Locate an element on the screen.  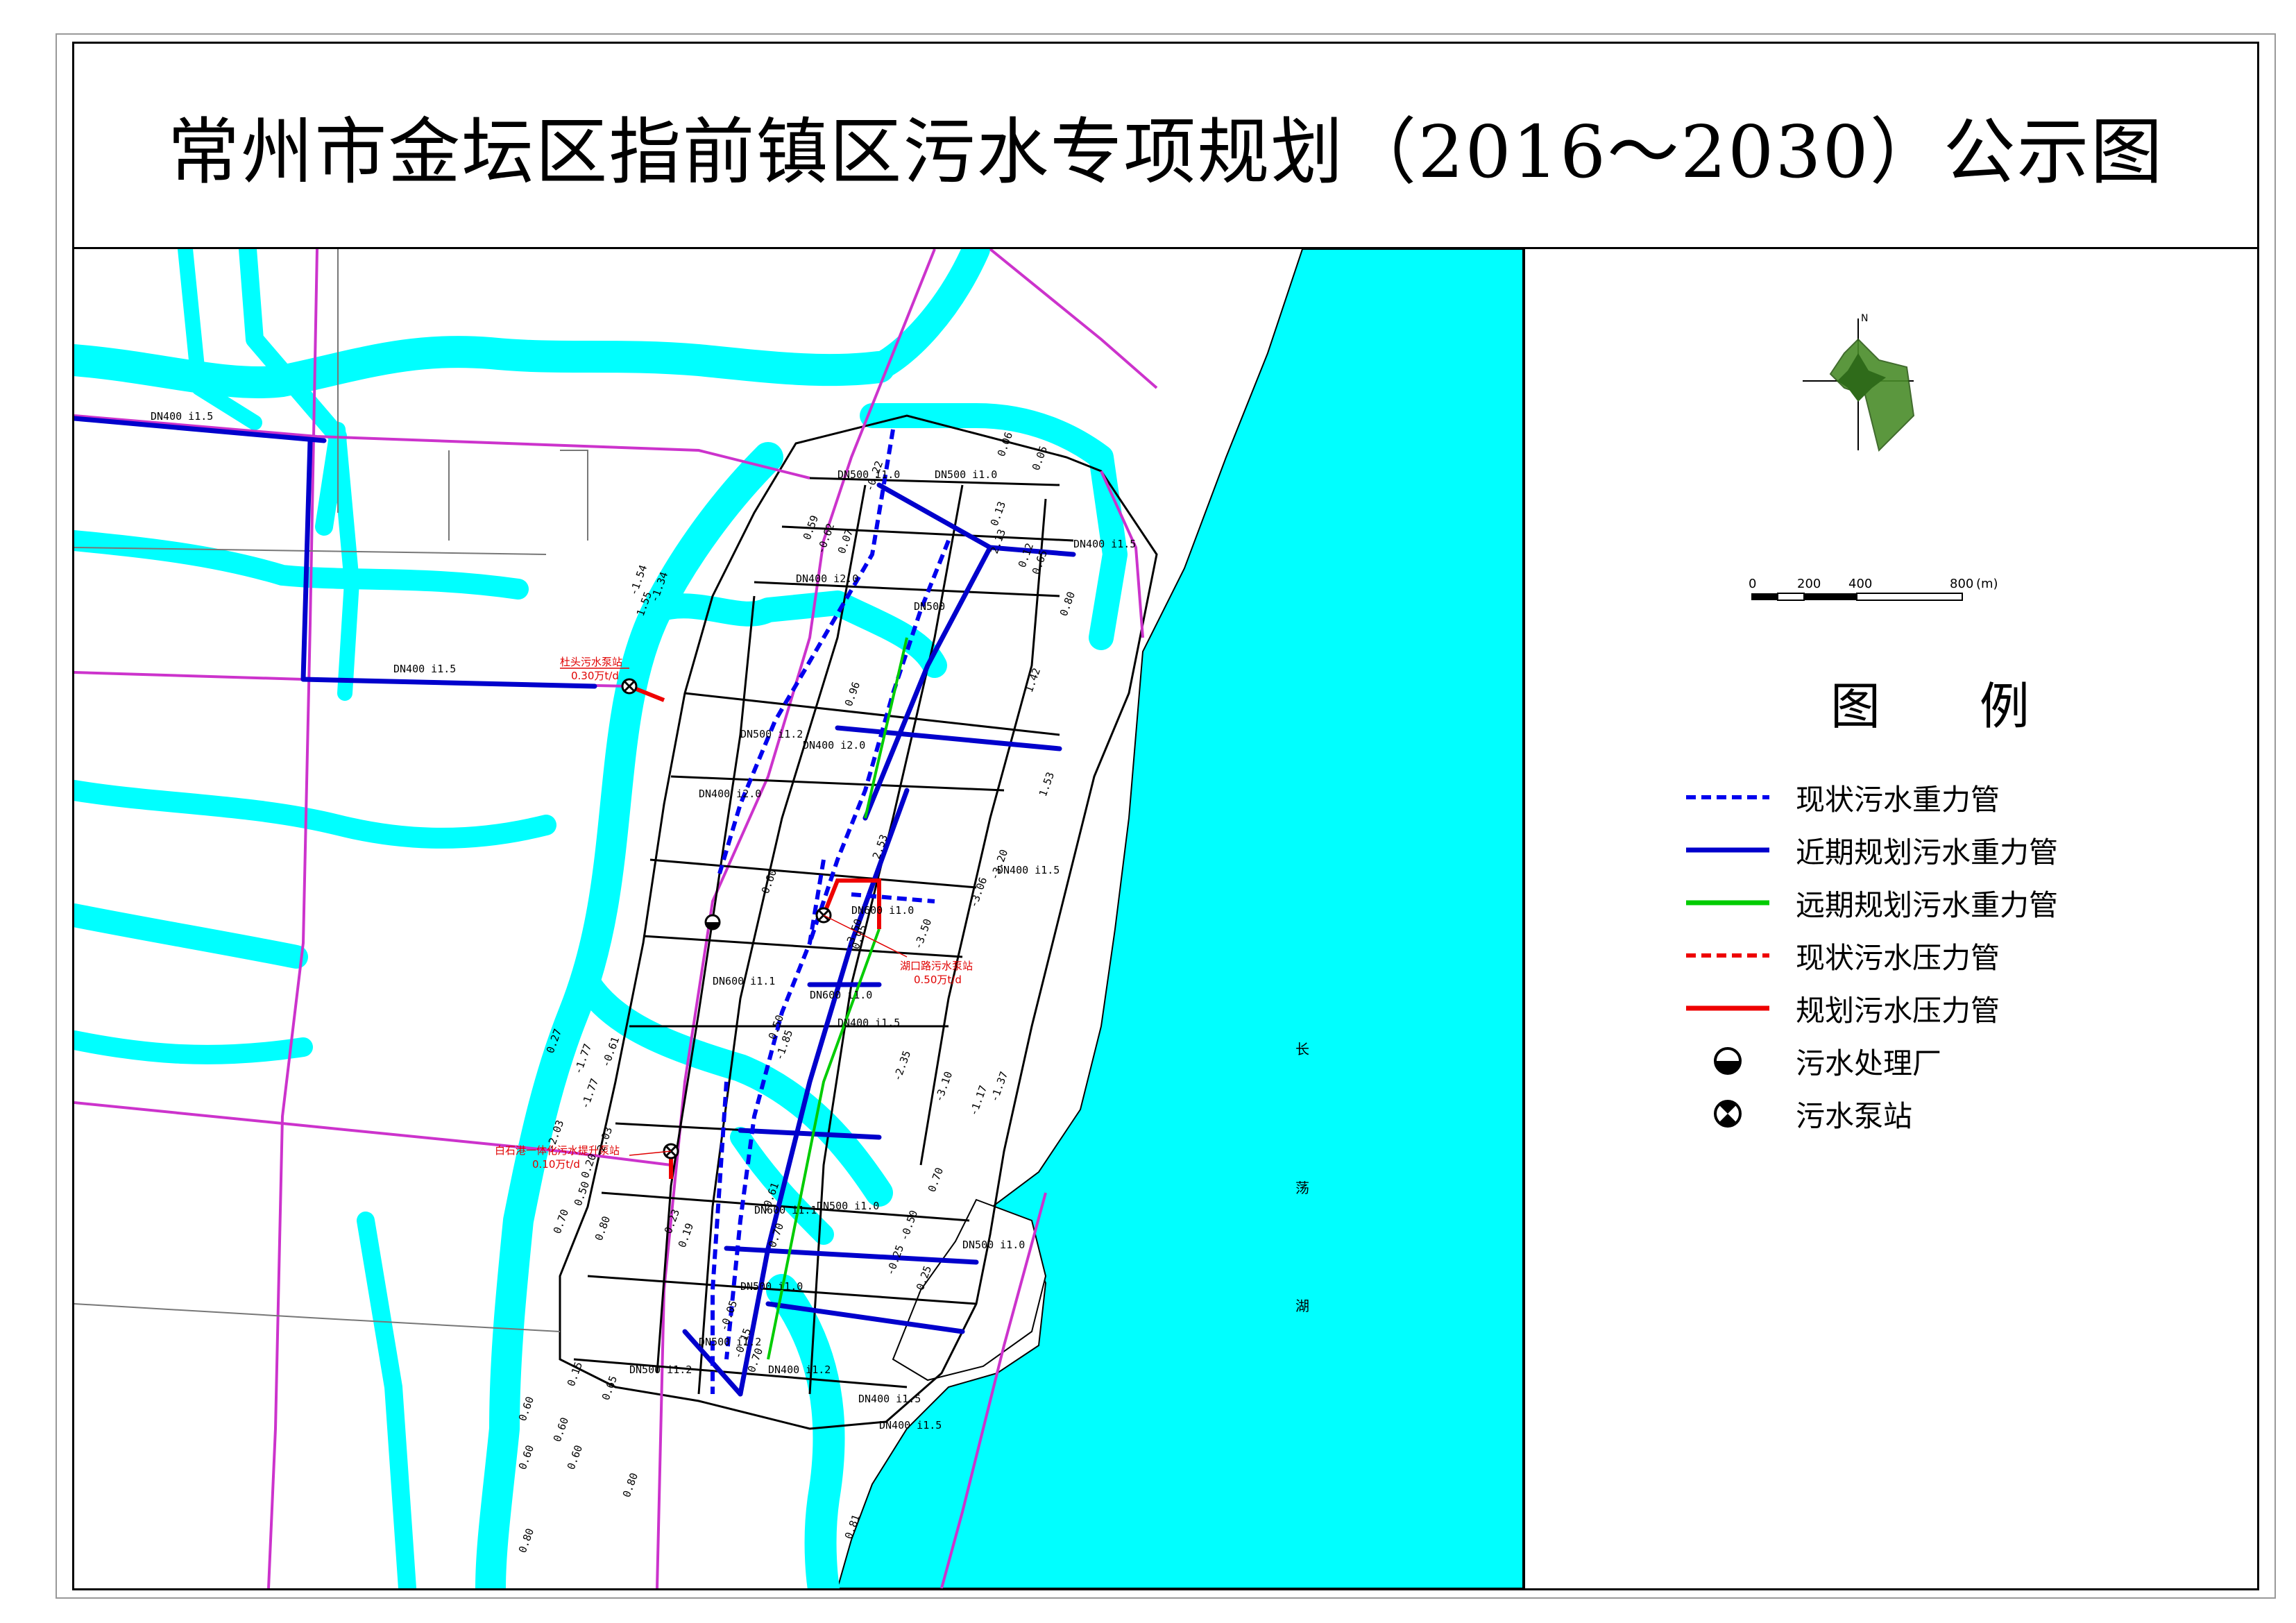
legend-item-pump-station: 污水泵站 is located at coordinates (1799, 1114).